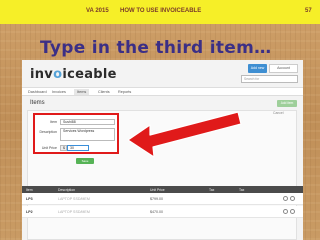  I want to click on red-arrow-annotation, so click(184, 134).